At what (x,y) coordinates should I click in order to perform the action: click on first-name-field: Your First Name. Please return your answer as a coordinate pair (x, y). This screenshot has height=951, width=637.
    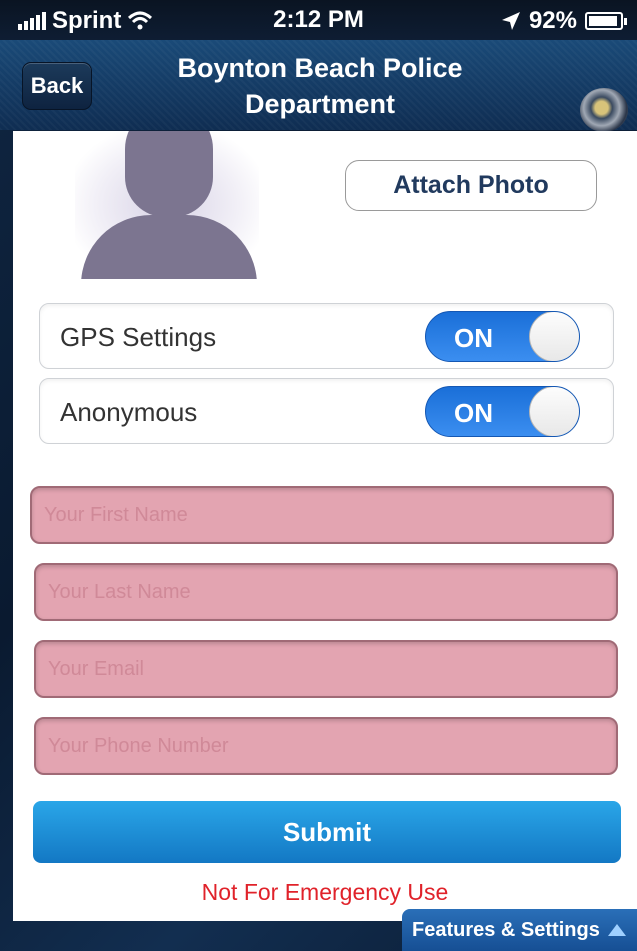
    Looking at the image, I should click on (322, 515).